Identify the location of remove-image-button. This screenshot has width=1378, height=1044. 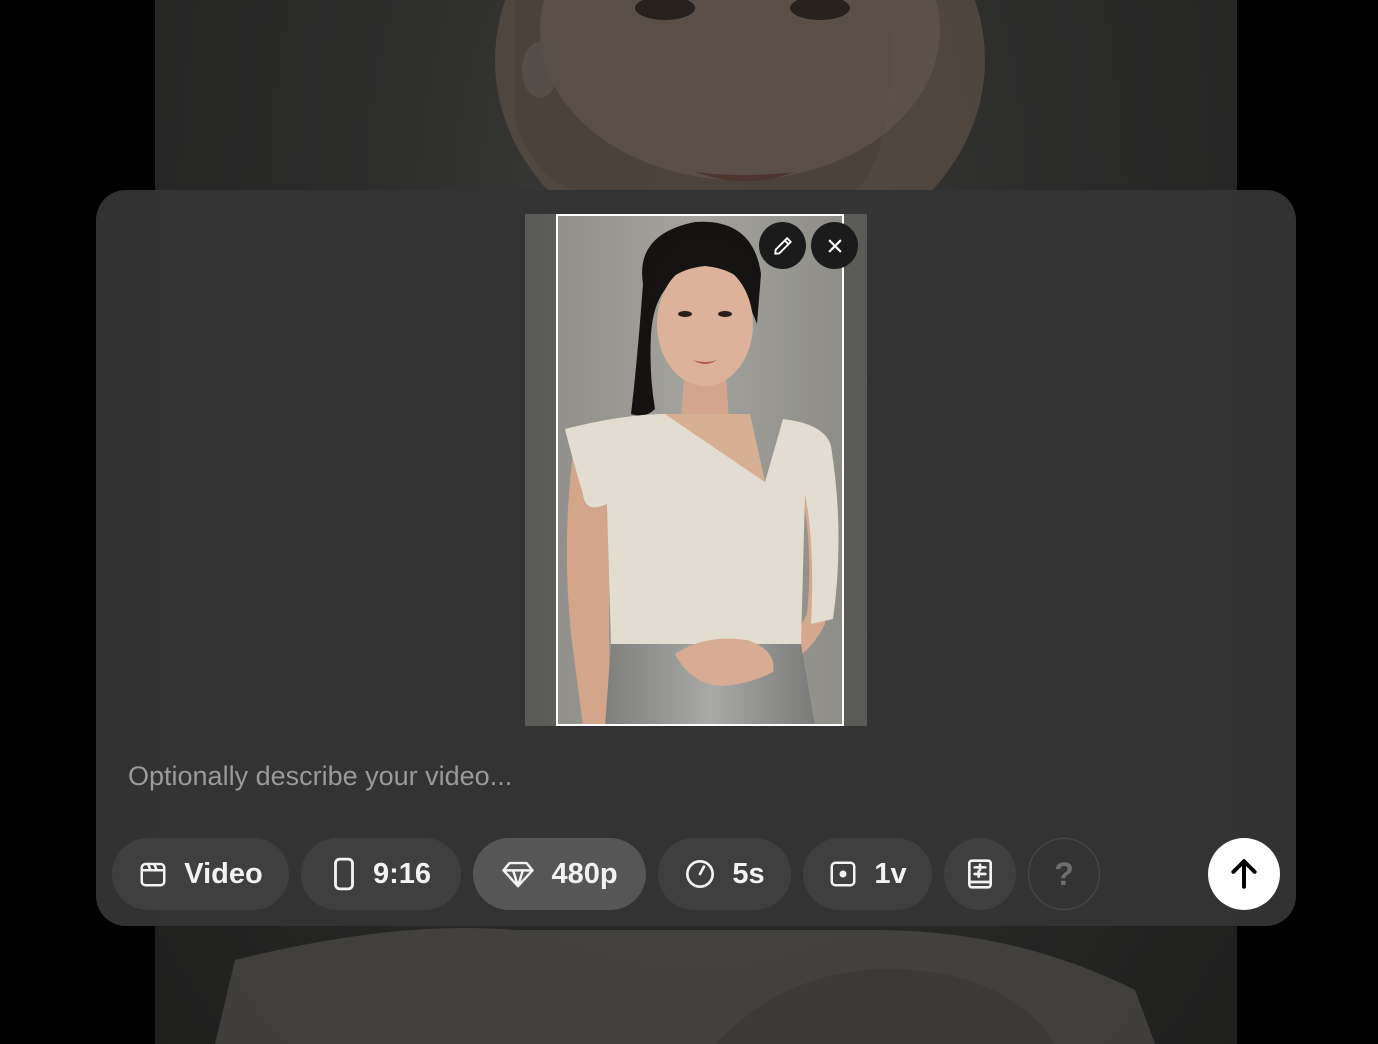
(834, 245).